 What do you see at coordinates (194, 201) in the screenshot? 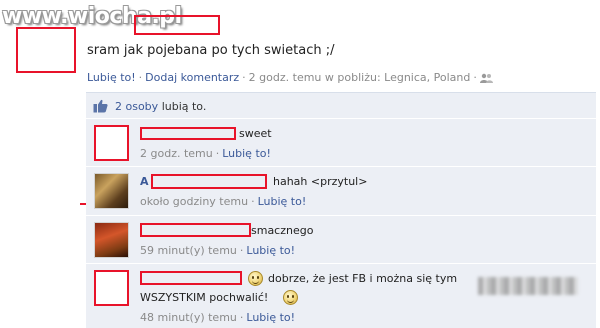
I see `comment-time: około godziny temu` at bounding box center [194, 201].